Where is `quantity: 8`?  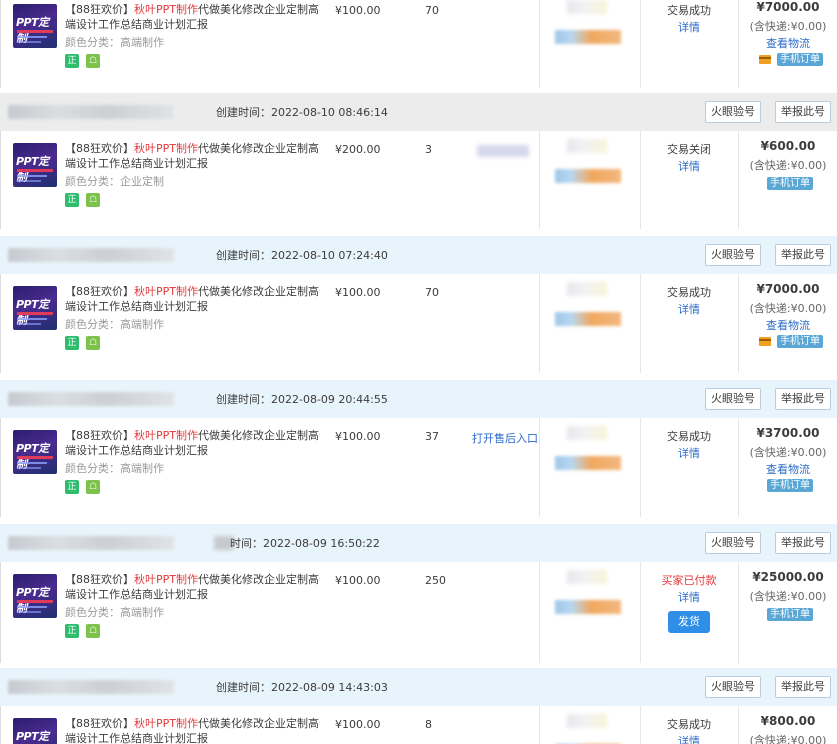
quantity: 8 is located at coordinates (428, 724).